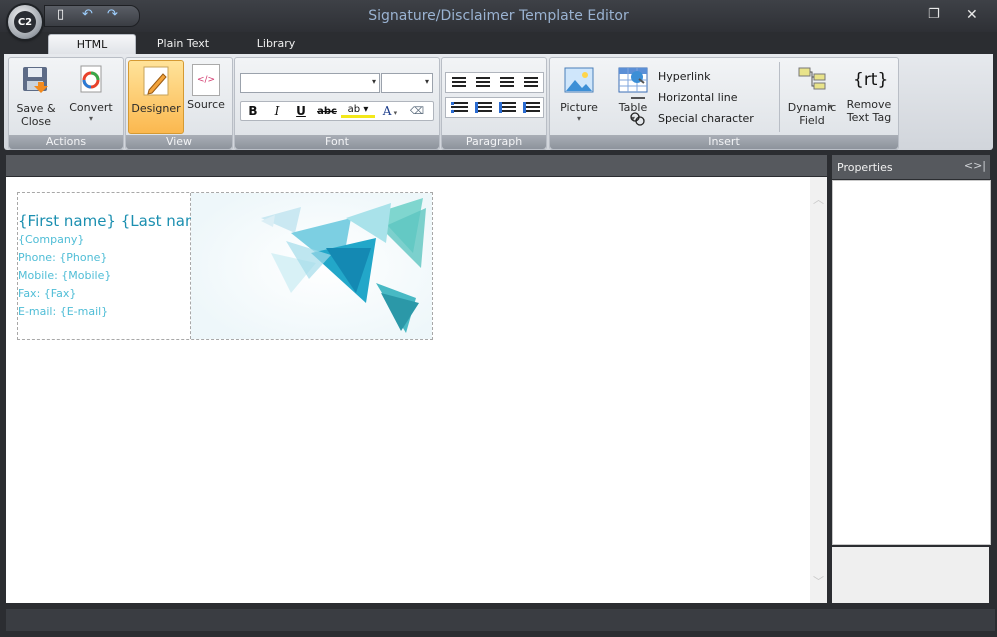  What do you see at coordinates (337, 142) in the screenshot?
I see `group-label-font: Font` at bounding box center [337, 142].